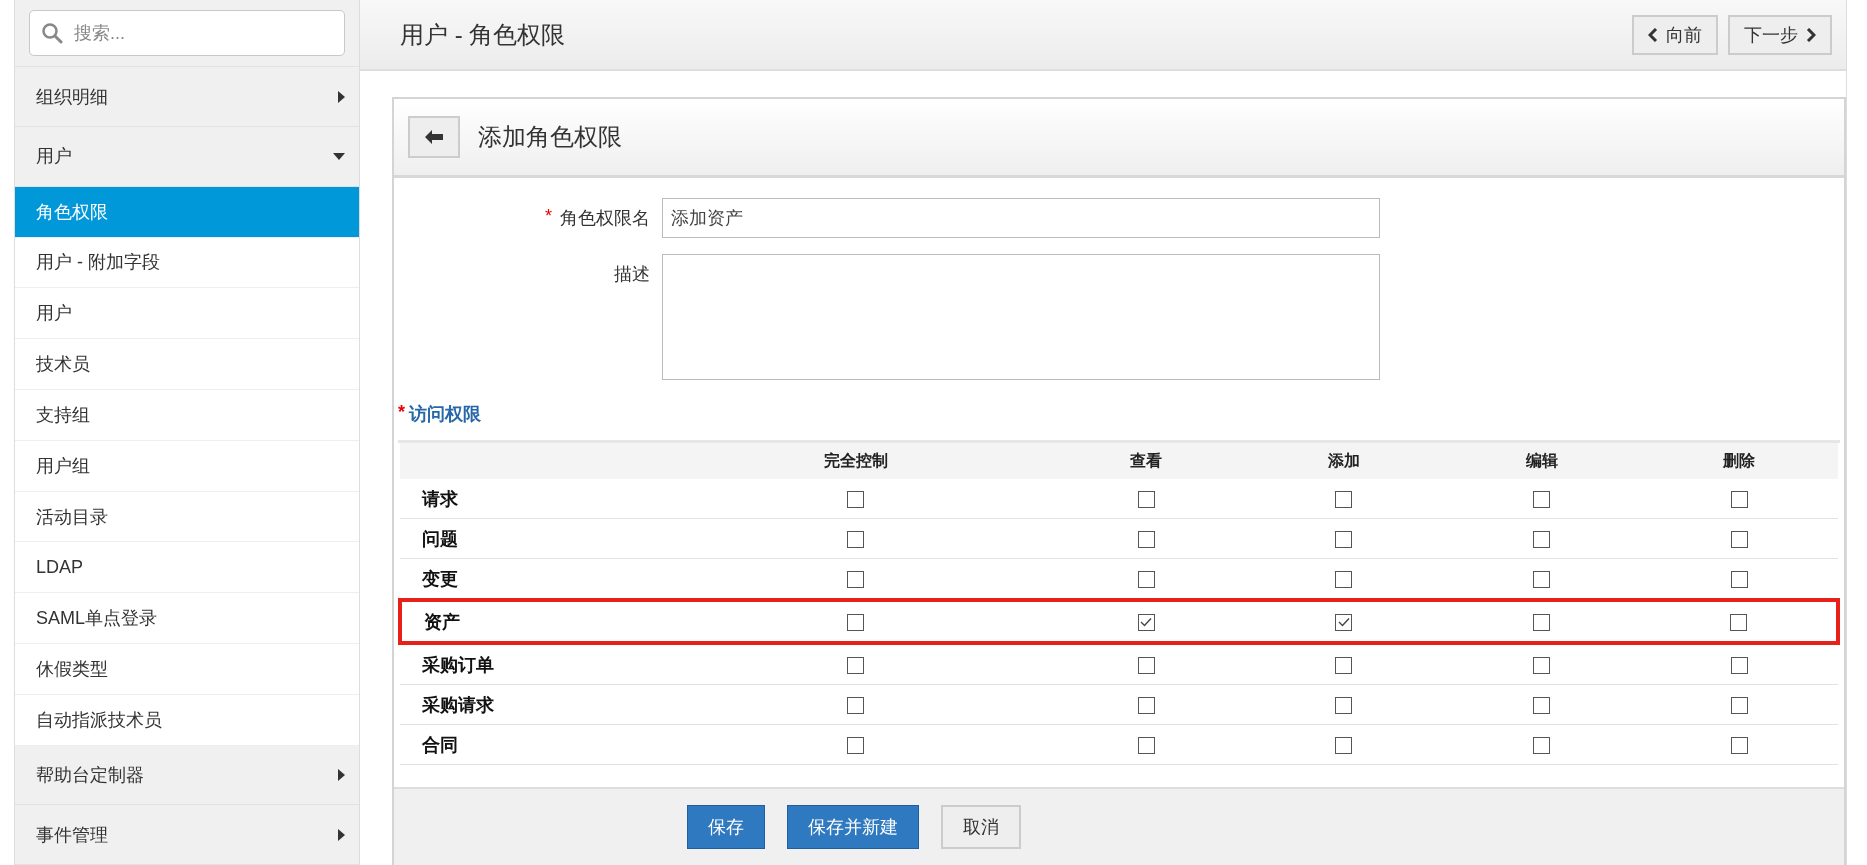 The height and width of the screenshot is (865, 1867). I want to click on page-title: 用户 - 角色权限, so click(483, 34).